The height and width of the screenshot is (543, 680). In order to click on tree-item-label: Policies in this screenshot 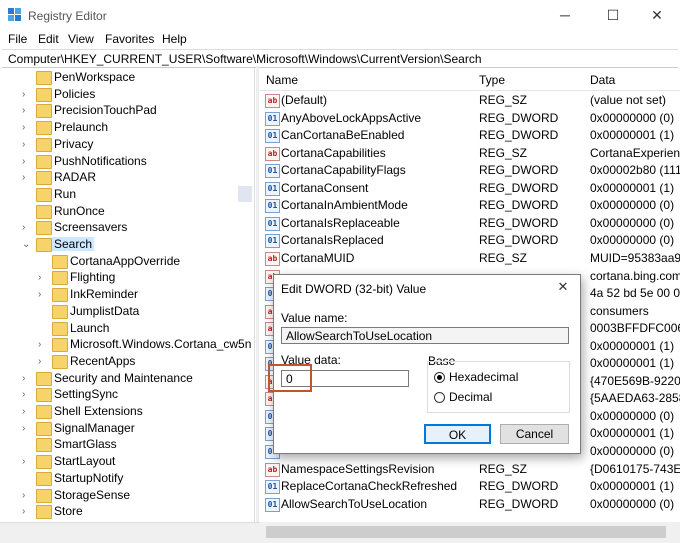, I will do `click(75, 93)`.